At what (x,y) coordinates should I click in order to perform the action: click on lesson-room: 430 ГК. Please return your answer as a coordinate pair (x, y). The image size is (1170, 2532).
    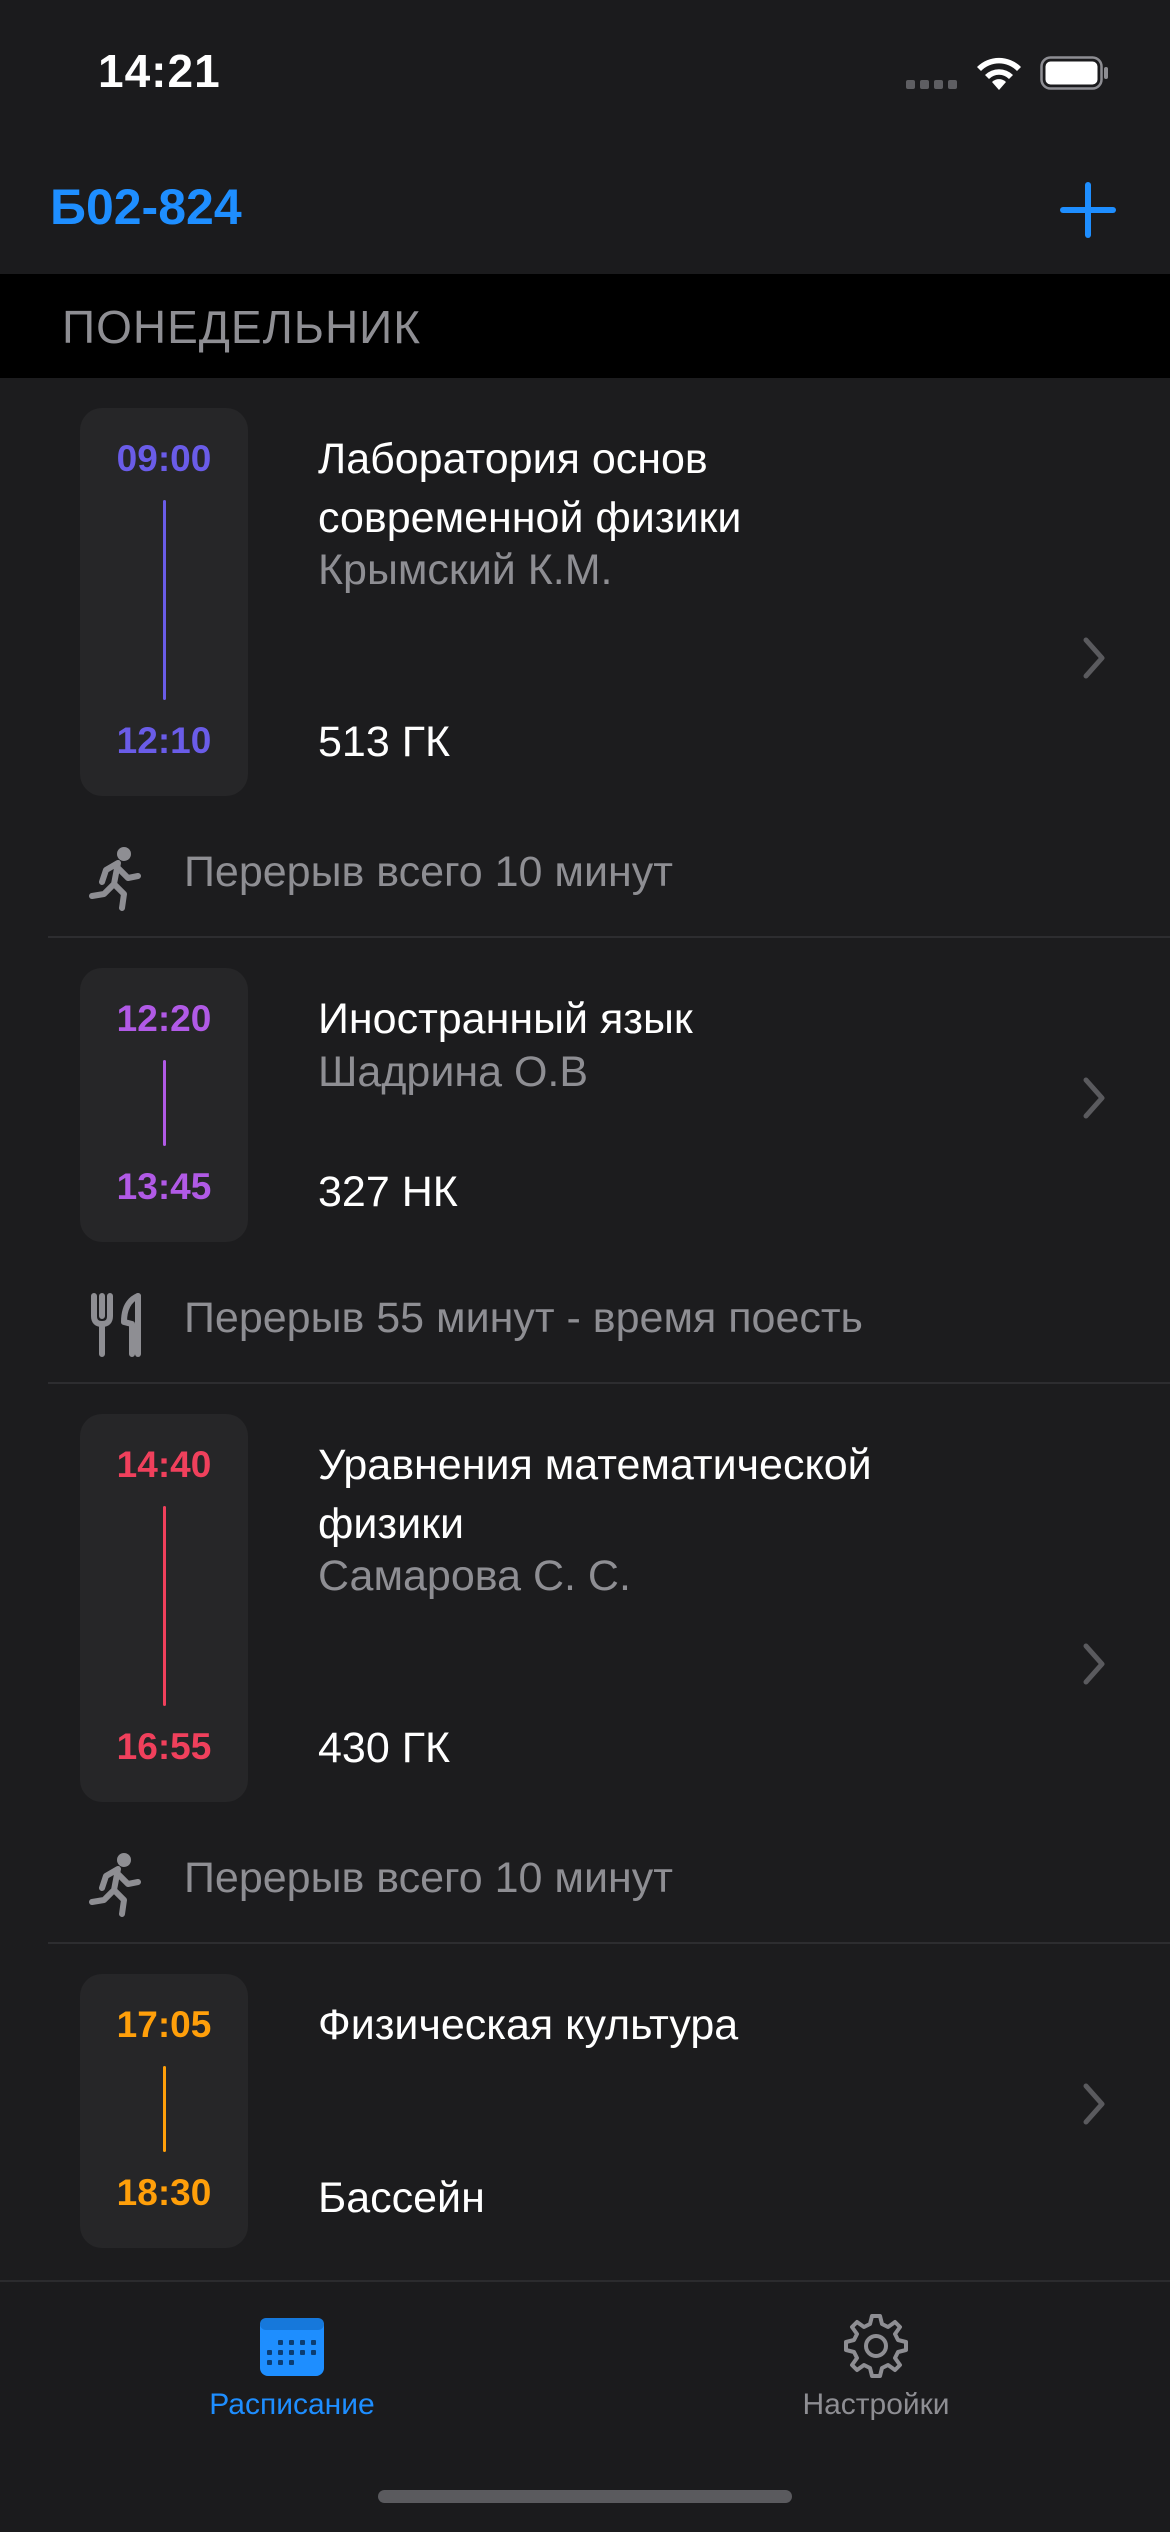
    Looking at the image, I should click on (384, 1748).